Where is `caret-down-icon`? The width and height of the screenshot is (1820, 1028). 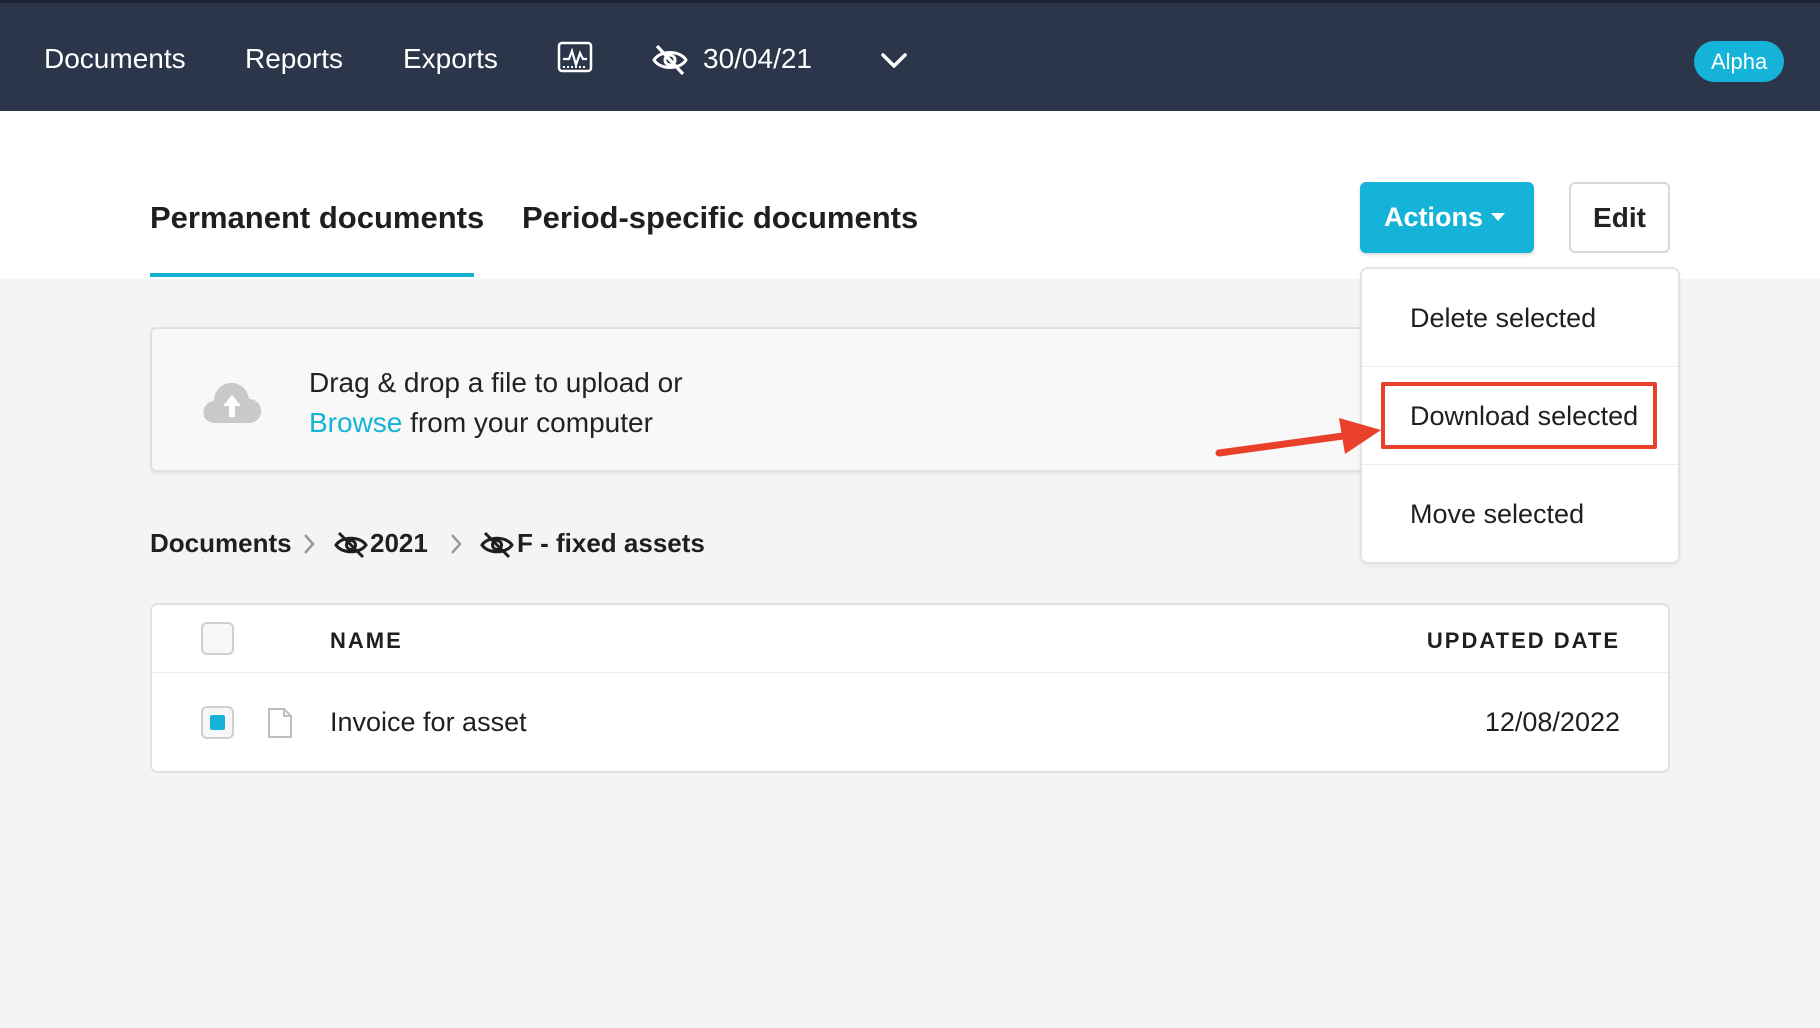
caret-down-icon is located at coordinates (1498, 217).